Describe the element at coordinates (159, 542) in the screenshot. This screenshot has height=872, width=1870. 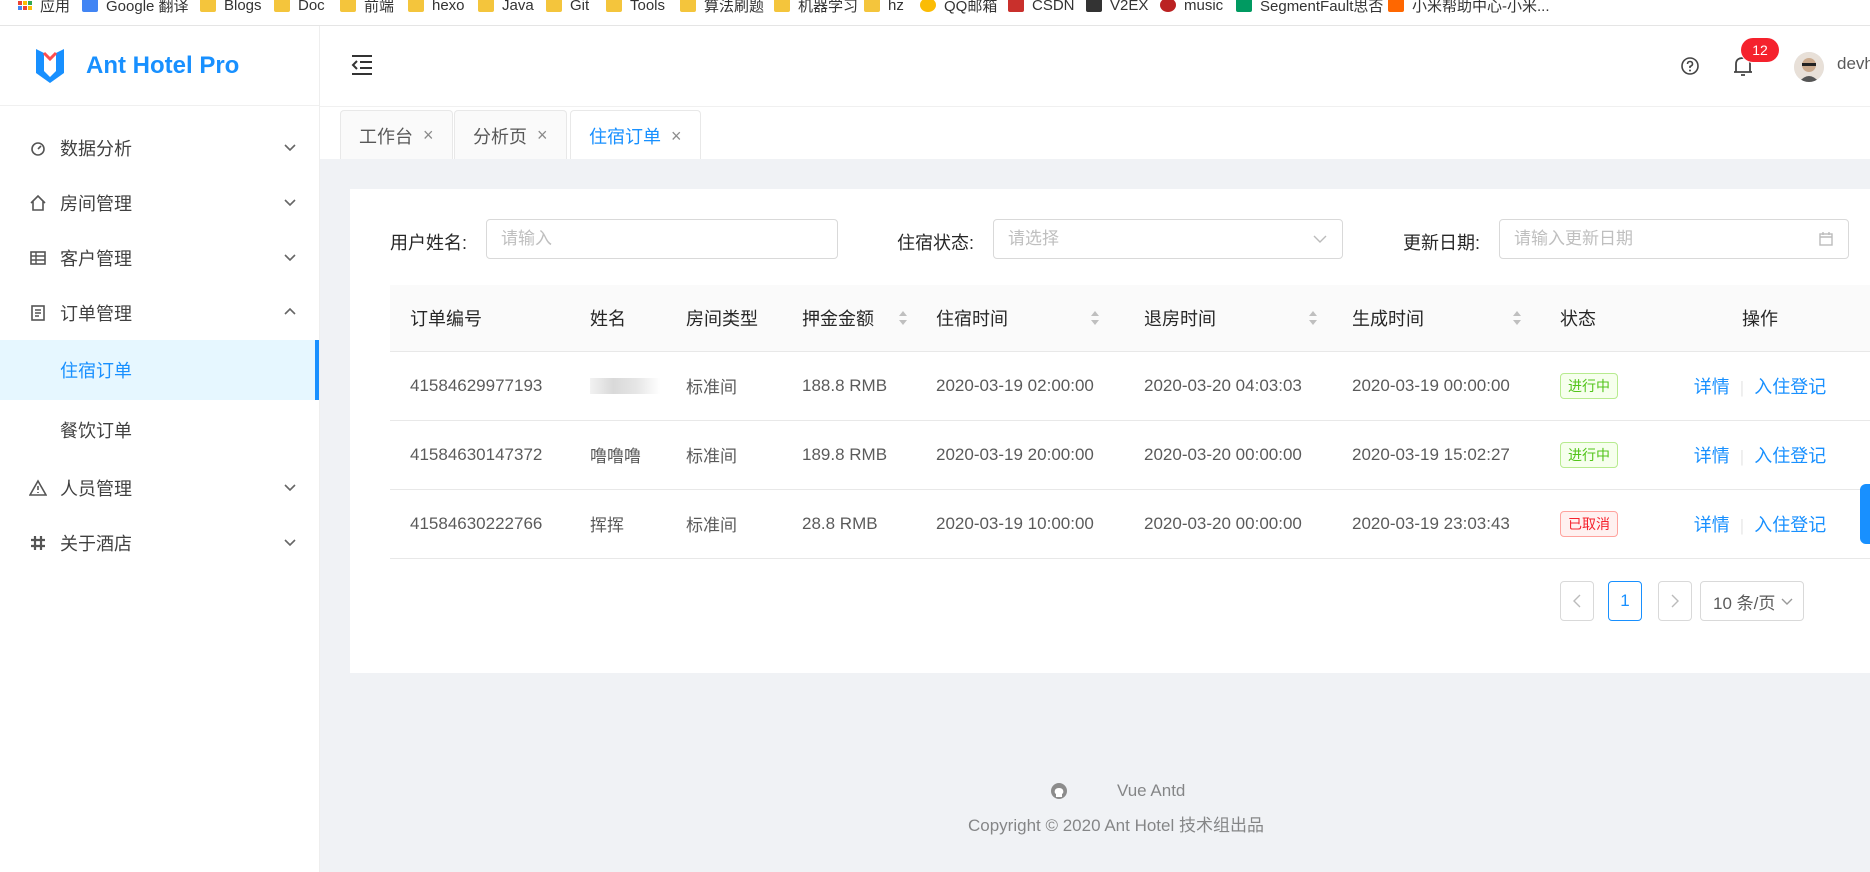
I see `sidebar-item-about-hotel: 关于酒店` at that location.